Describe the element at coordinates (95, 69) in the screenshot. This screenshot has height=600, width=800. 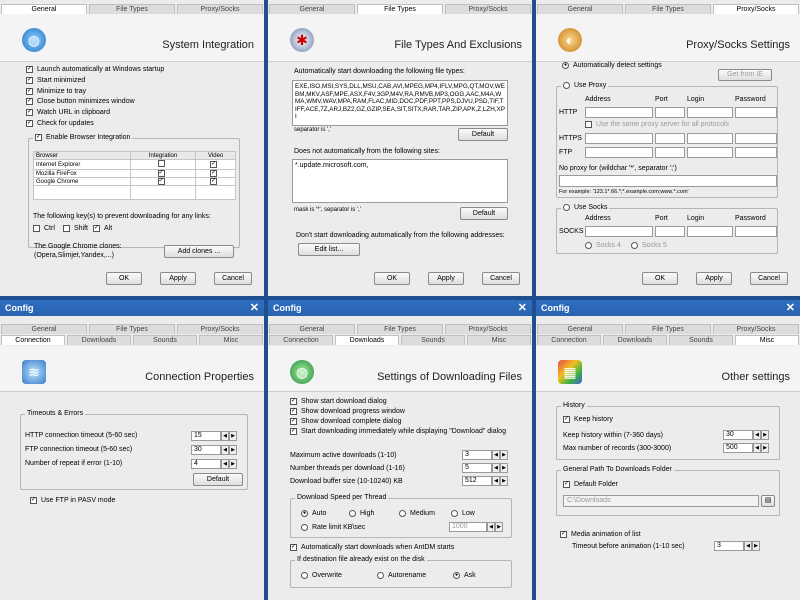
I see `option-launch-startup: ✓ Launch automatically at Windows startup` at that location.